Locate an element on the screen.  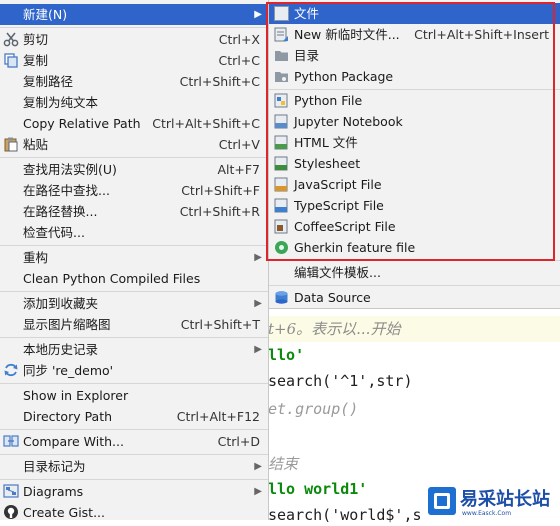
code-string-line: llo' is located at coordinates (286, 355).